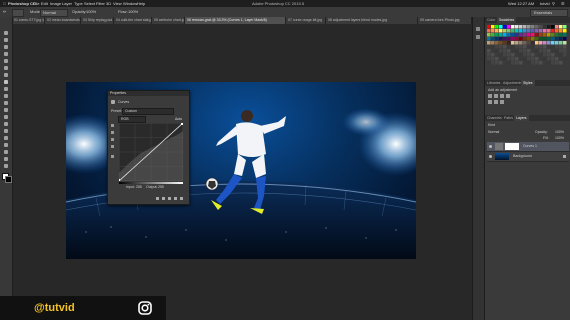 Image resolution: width=570 pixels, height=320 pixels. What do you see at coordinates (6, 110) in the screenshot?
I see `gradient-tool-icon` at bounding box center [6, 110].